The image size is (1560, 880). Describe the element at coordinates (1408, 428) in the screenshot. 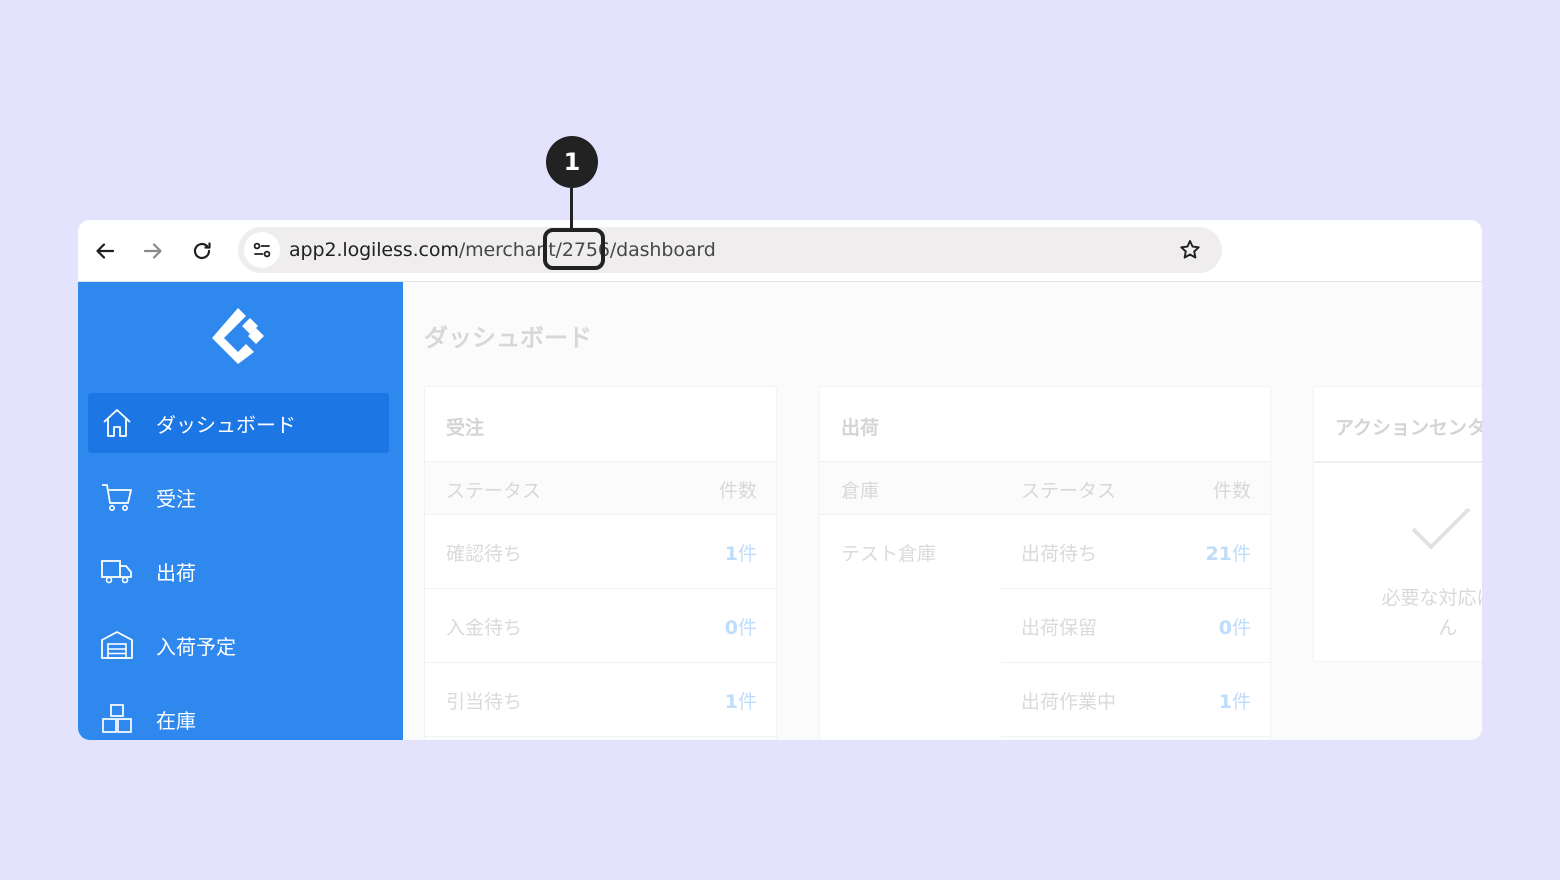

I see `card-title: アクションセンタ` at that location.